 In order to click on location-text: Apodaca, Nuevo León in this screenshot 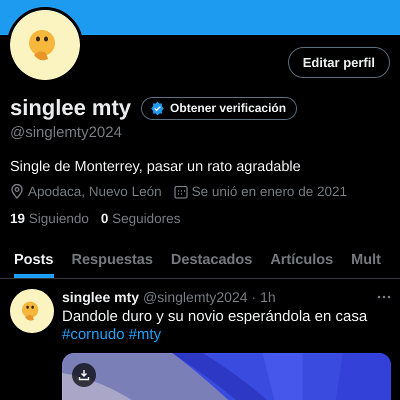, I will do `click(95, 191)`.